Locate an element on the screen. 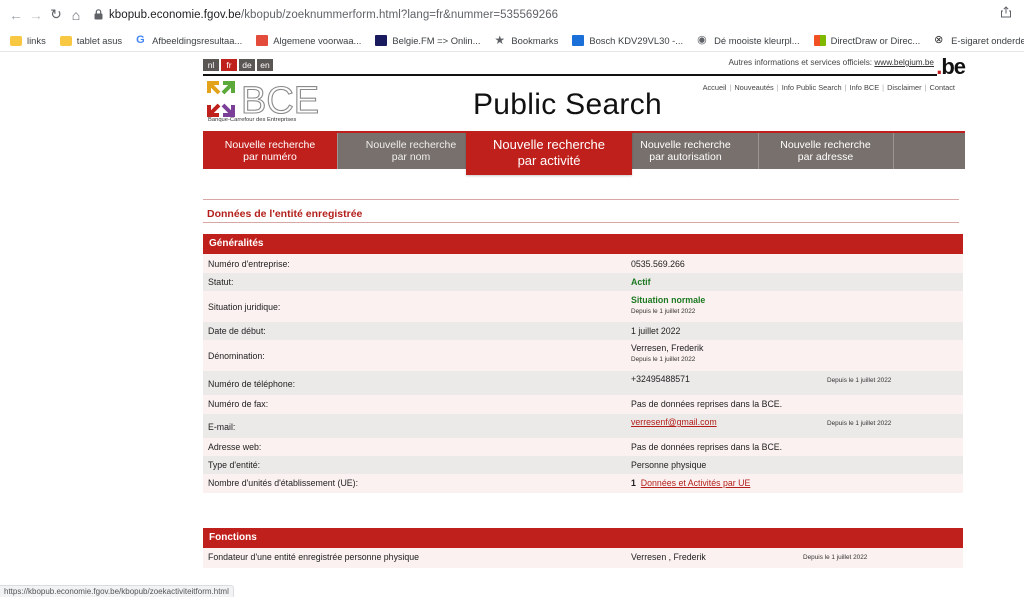 Image resolution: width=1024 pixels, height=597 pixels. tab-par-autorisation: Nouvelle recherche par autorisation is located at coordinates (685, 151).